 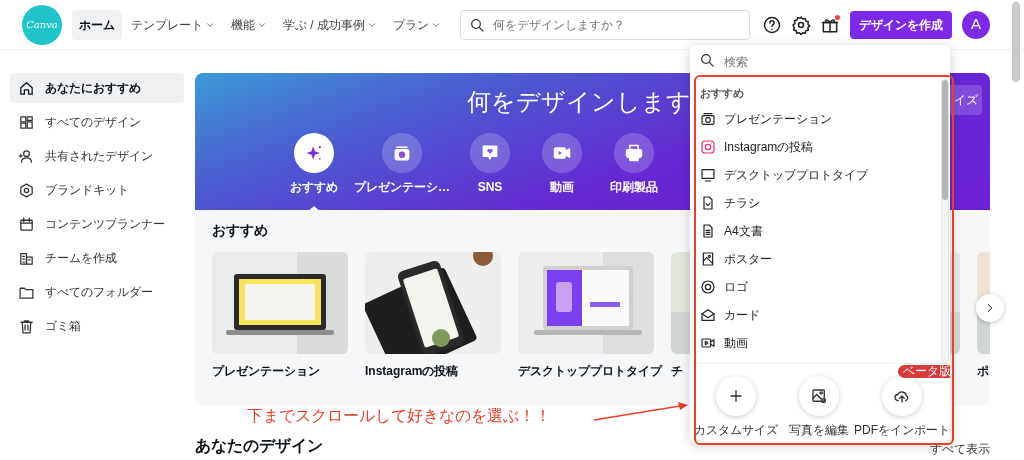 What do you see at coordinates (412, 370) in the screenshot?
I see `template-title: Instagramの投稿` at bounding box center [412, 370].